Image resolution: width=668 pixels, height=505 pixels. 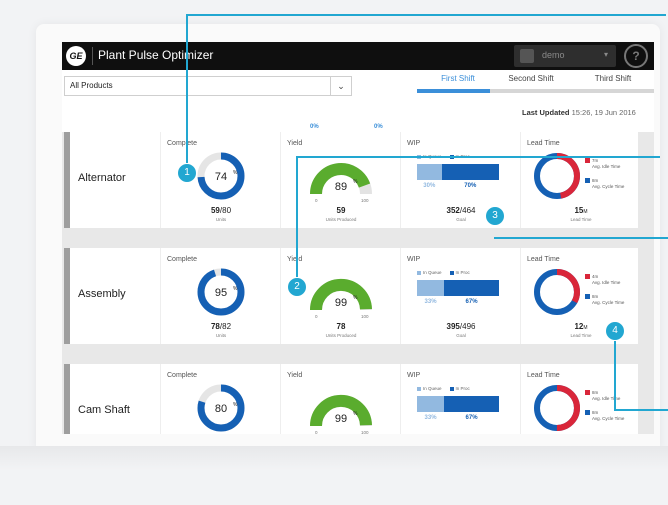 I want to click on gauge-max: 100, so click(x=365, y=200).